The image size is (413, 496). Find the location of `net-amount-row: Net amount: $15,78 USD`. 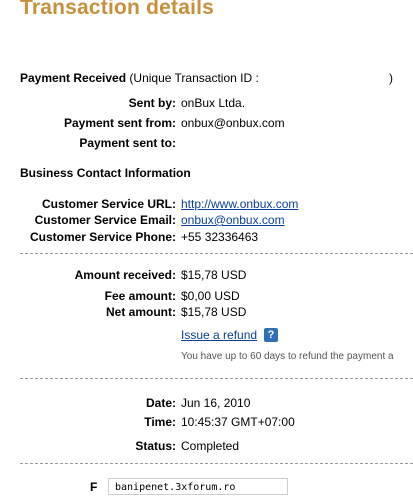

net-amount-row: Net amount: $15,78 USD is located at coordinates (206, 312).